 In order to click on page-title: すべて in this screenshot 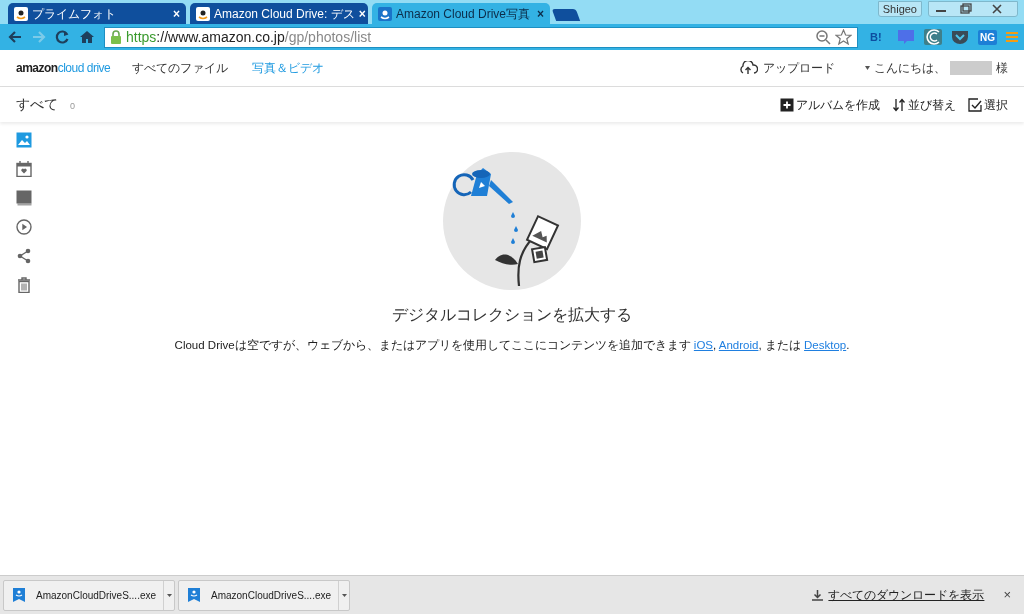, I will do `click(37, 104)`.